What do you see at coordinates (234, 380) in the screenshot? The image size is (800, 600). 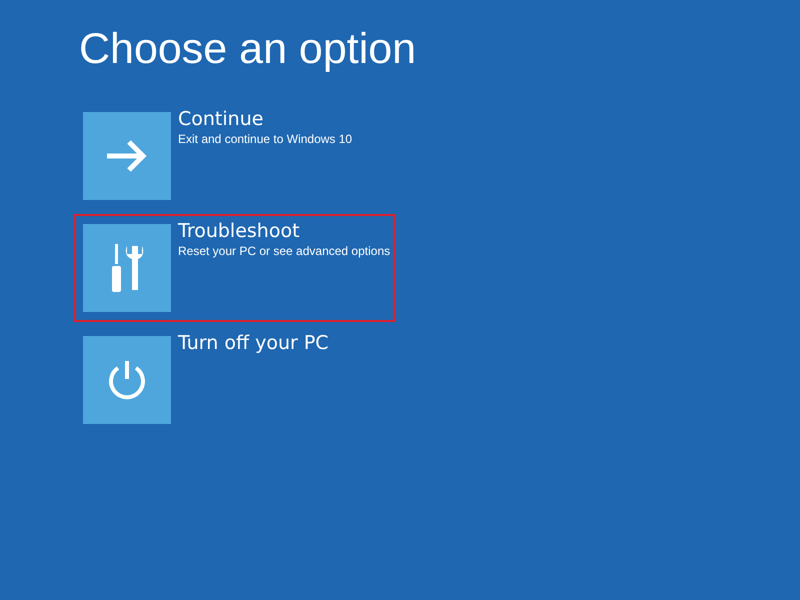 I see `option-item: Turn off your PC` at bounding box center [234, 380].